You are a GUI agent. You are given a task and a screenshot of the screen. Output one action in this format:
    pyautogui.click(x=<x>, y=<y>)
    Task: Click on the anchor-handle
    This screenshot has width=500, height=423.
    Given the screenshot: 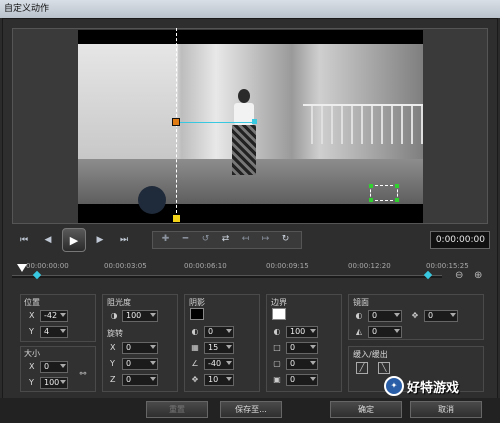 What is the action you would take?
    pyautogui.click(x=176, y=122)
    